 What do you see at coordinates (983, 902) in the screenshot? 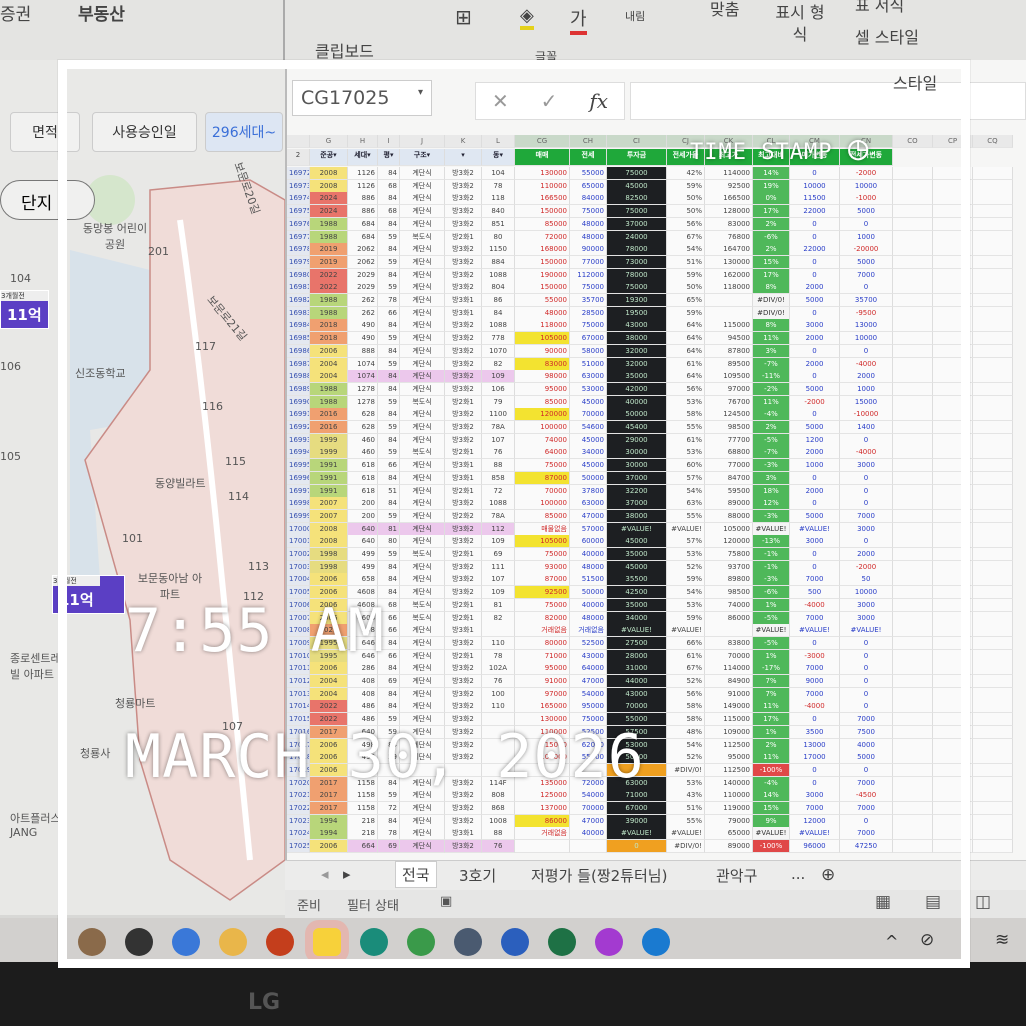
I see `page-break-icon: ◫` at bounding box center [983, 902].